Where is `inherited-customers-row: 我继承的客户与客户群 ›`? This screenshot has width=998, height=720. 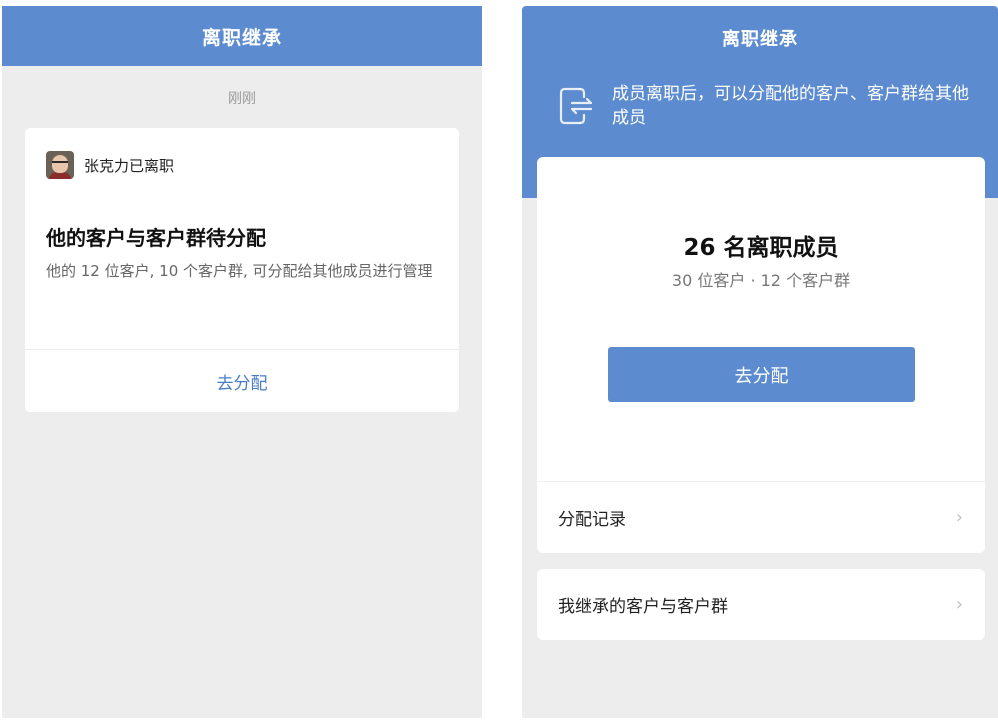 inherited-customers-row: 我继承的客户与客户群 › is located at coordinates (761, 604).